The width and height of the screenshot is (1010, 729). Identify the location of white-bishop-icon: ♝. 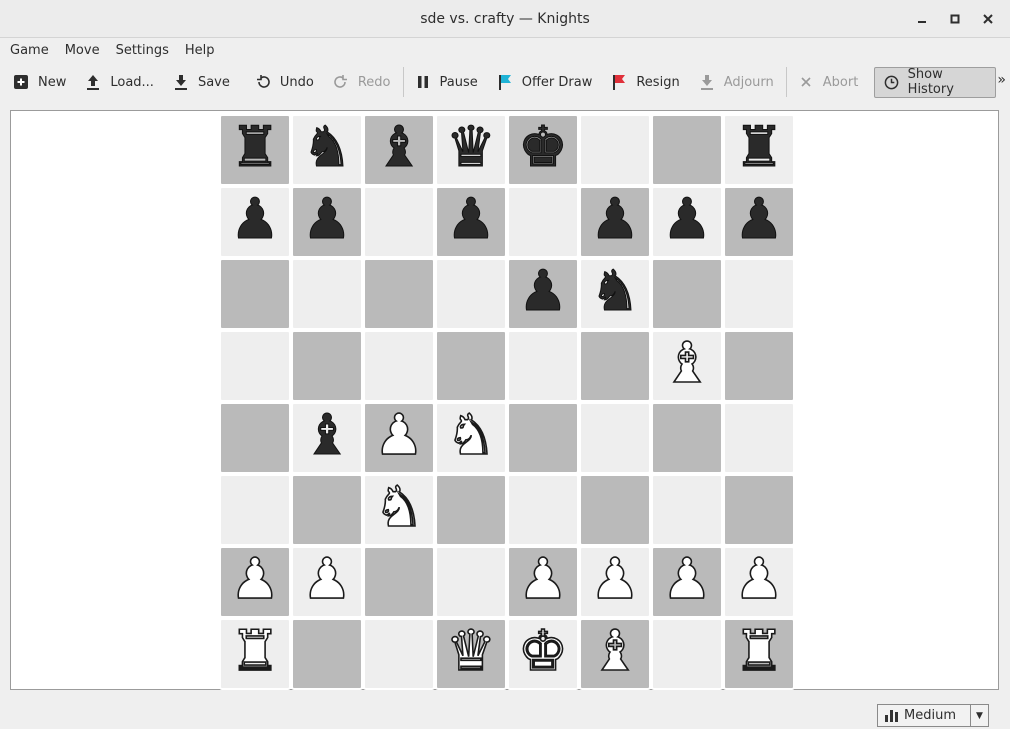
(615, 652).